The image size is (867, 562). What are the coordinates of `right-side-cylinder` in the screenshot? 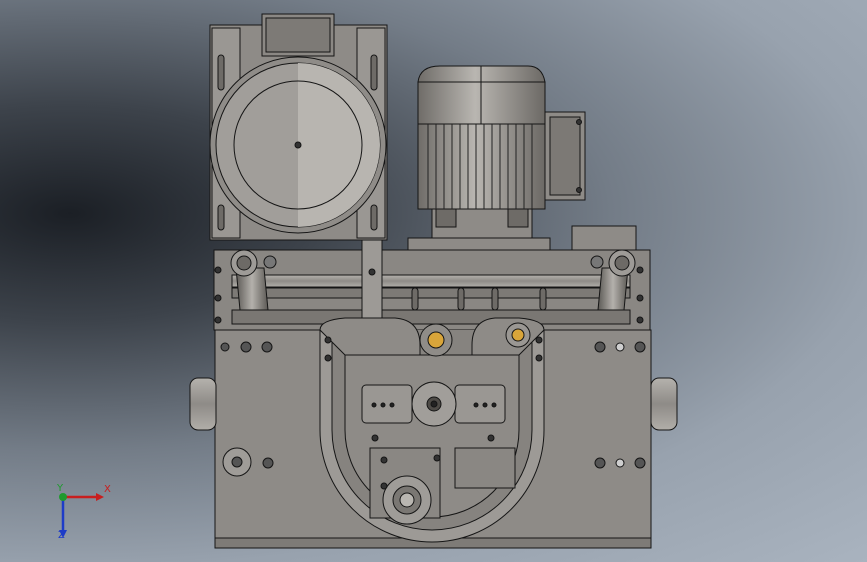 It's located at (664, 404).